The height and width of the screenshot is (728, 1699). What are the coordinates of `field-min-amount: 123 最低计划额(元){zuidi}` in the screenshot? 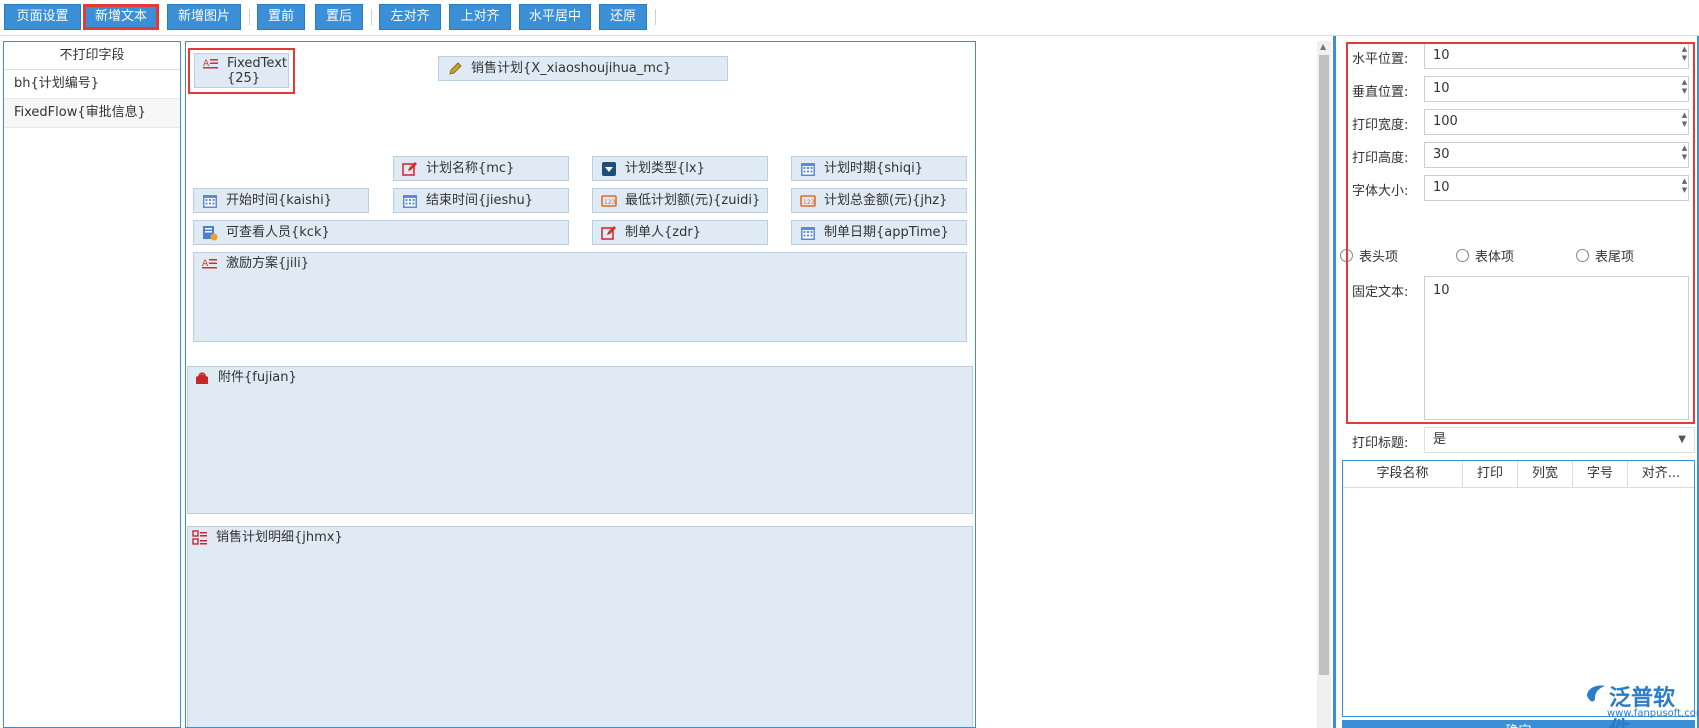 It's located at (680, 200).